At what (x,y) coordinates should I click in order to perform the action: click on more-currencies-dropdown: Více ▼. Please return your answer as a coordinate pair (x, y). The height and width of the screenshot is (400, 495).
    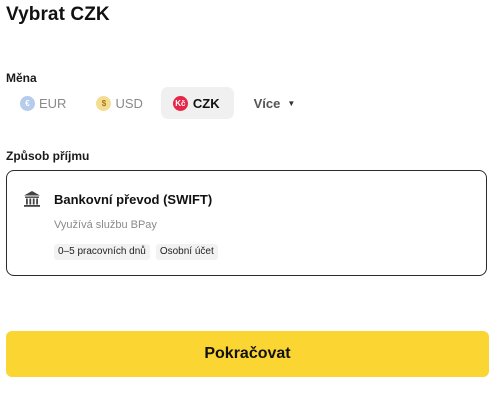
    Looking at the image, I should click on (275, 103).